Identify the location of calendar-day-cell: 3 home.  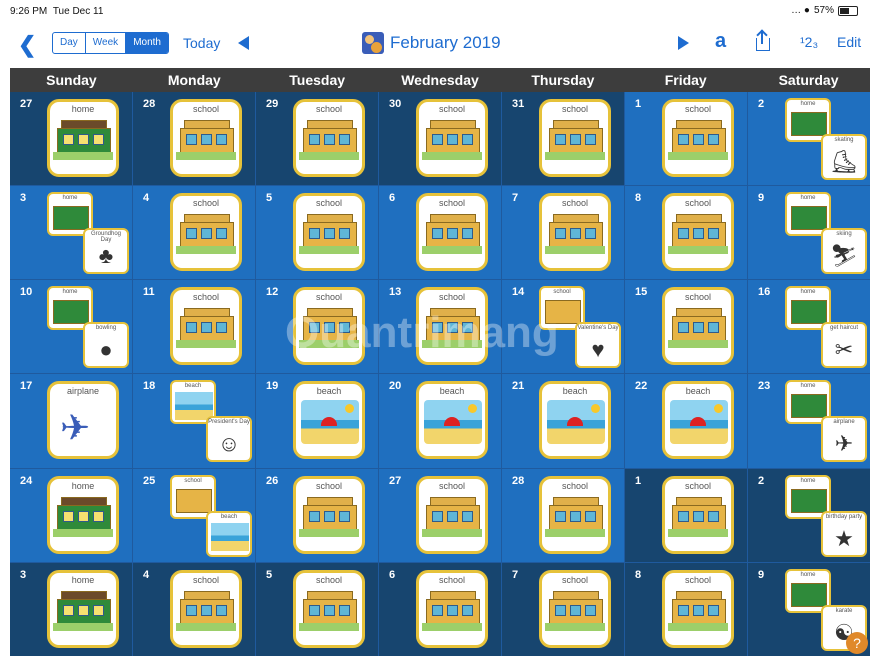
(71, 609).